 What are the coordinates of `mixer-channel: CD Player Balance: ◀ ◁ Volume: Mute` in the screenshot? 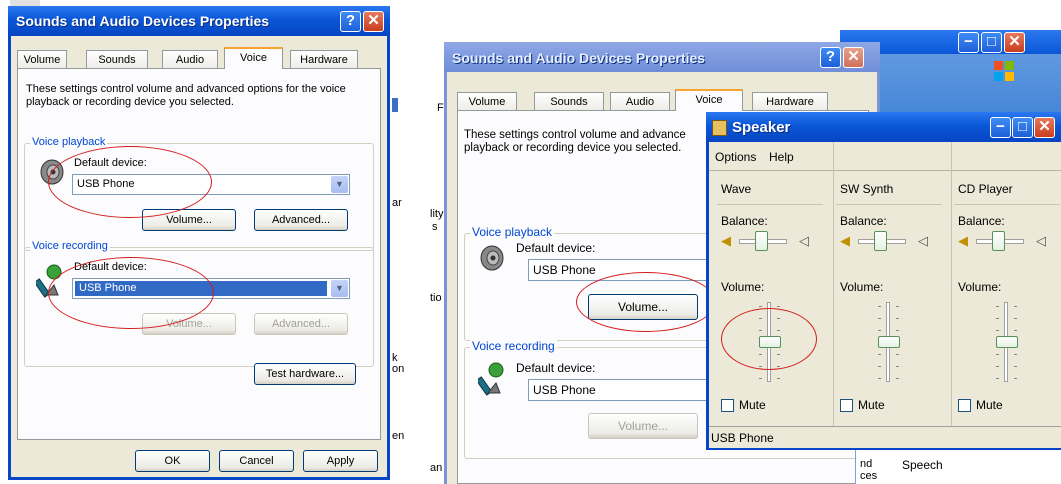 It's located at (1006, 284).